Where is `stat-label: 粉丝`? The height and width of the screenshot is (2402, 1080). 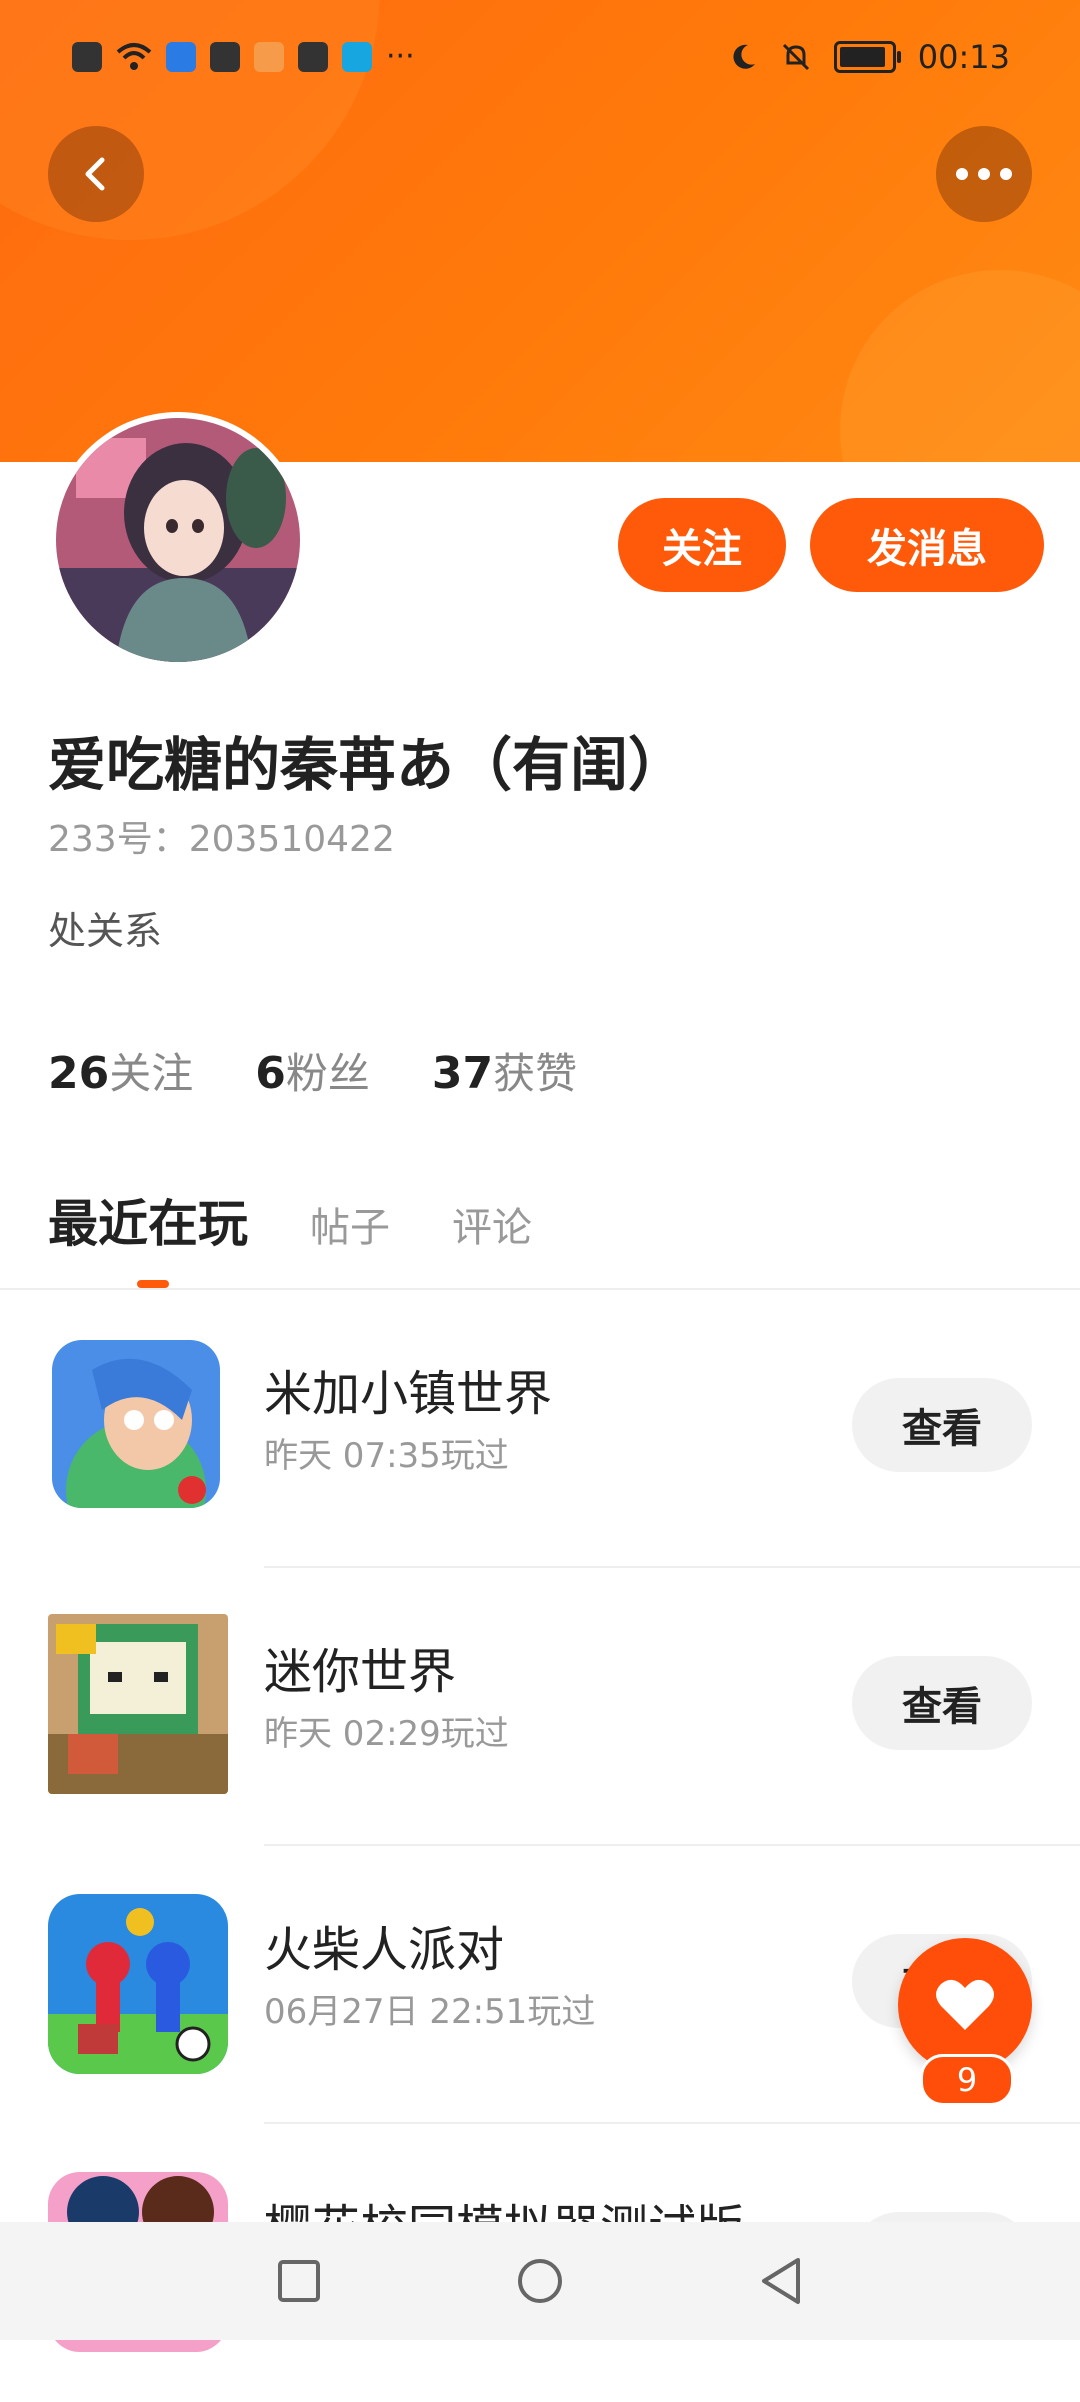 stat-label: 粉丝 is located at coordinates (327, 1073).